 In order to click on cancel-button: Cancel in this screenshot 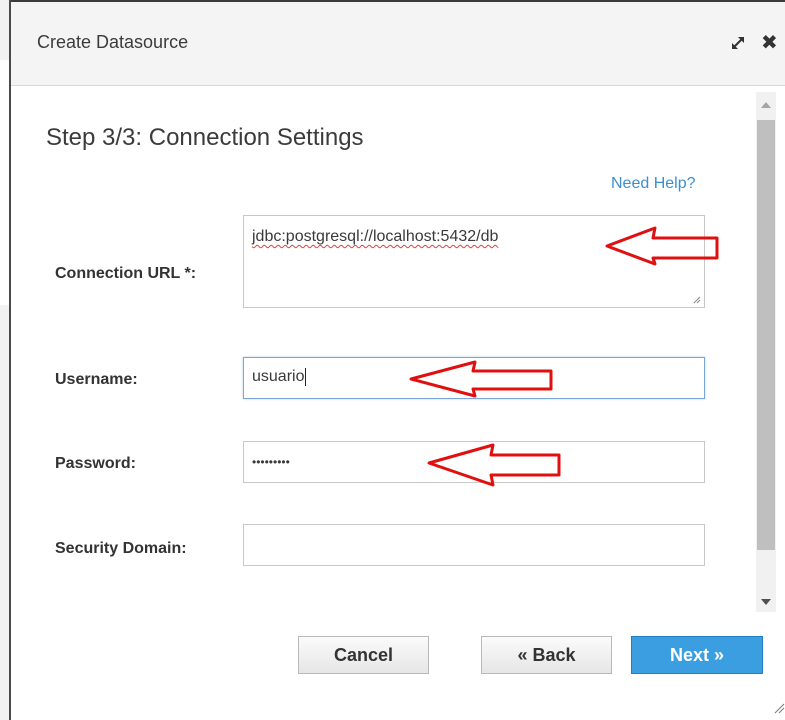, I will do `click(363, 655)`.